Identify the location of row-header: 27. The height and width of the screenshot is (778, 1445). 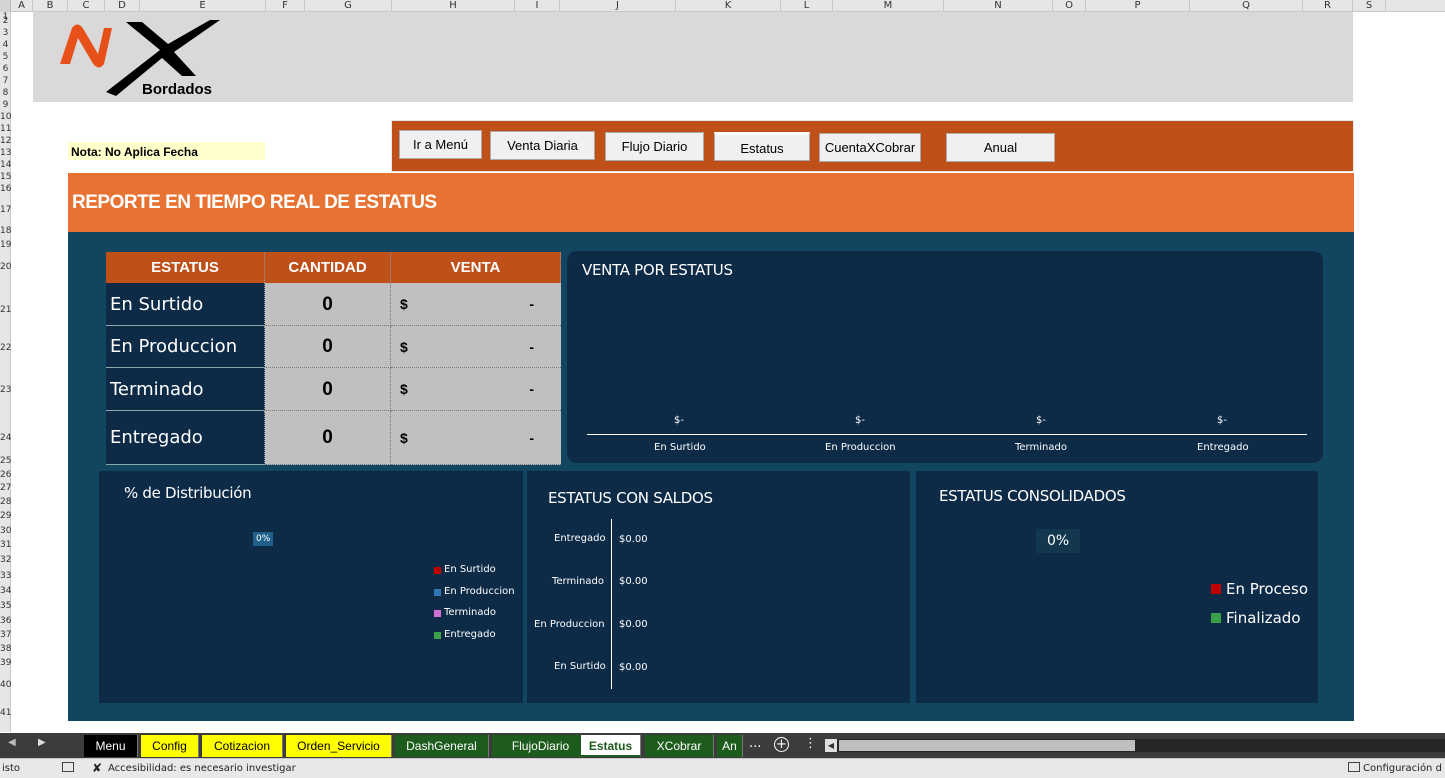
(5, 488).